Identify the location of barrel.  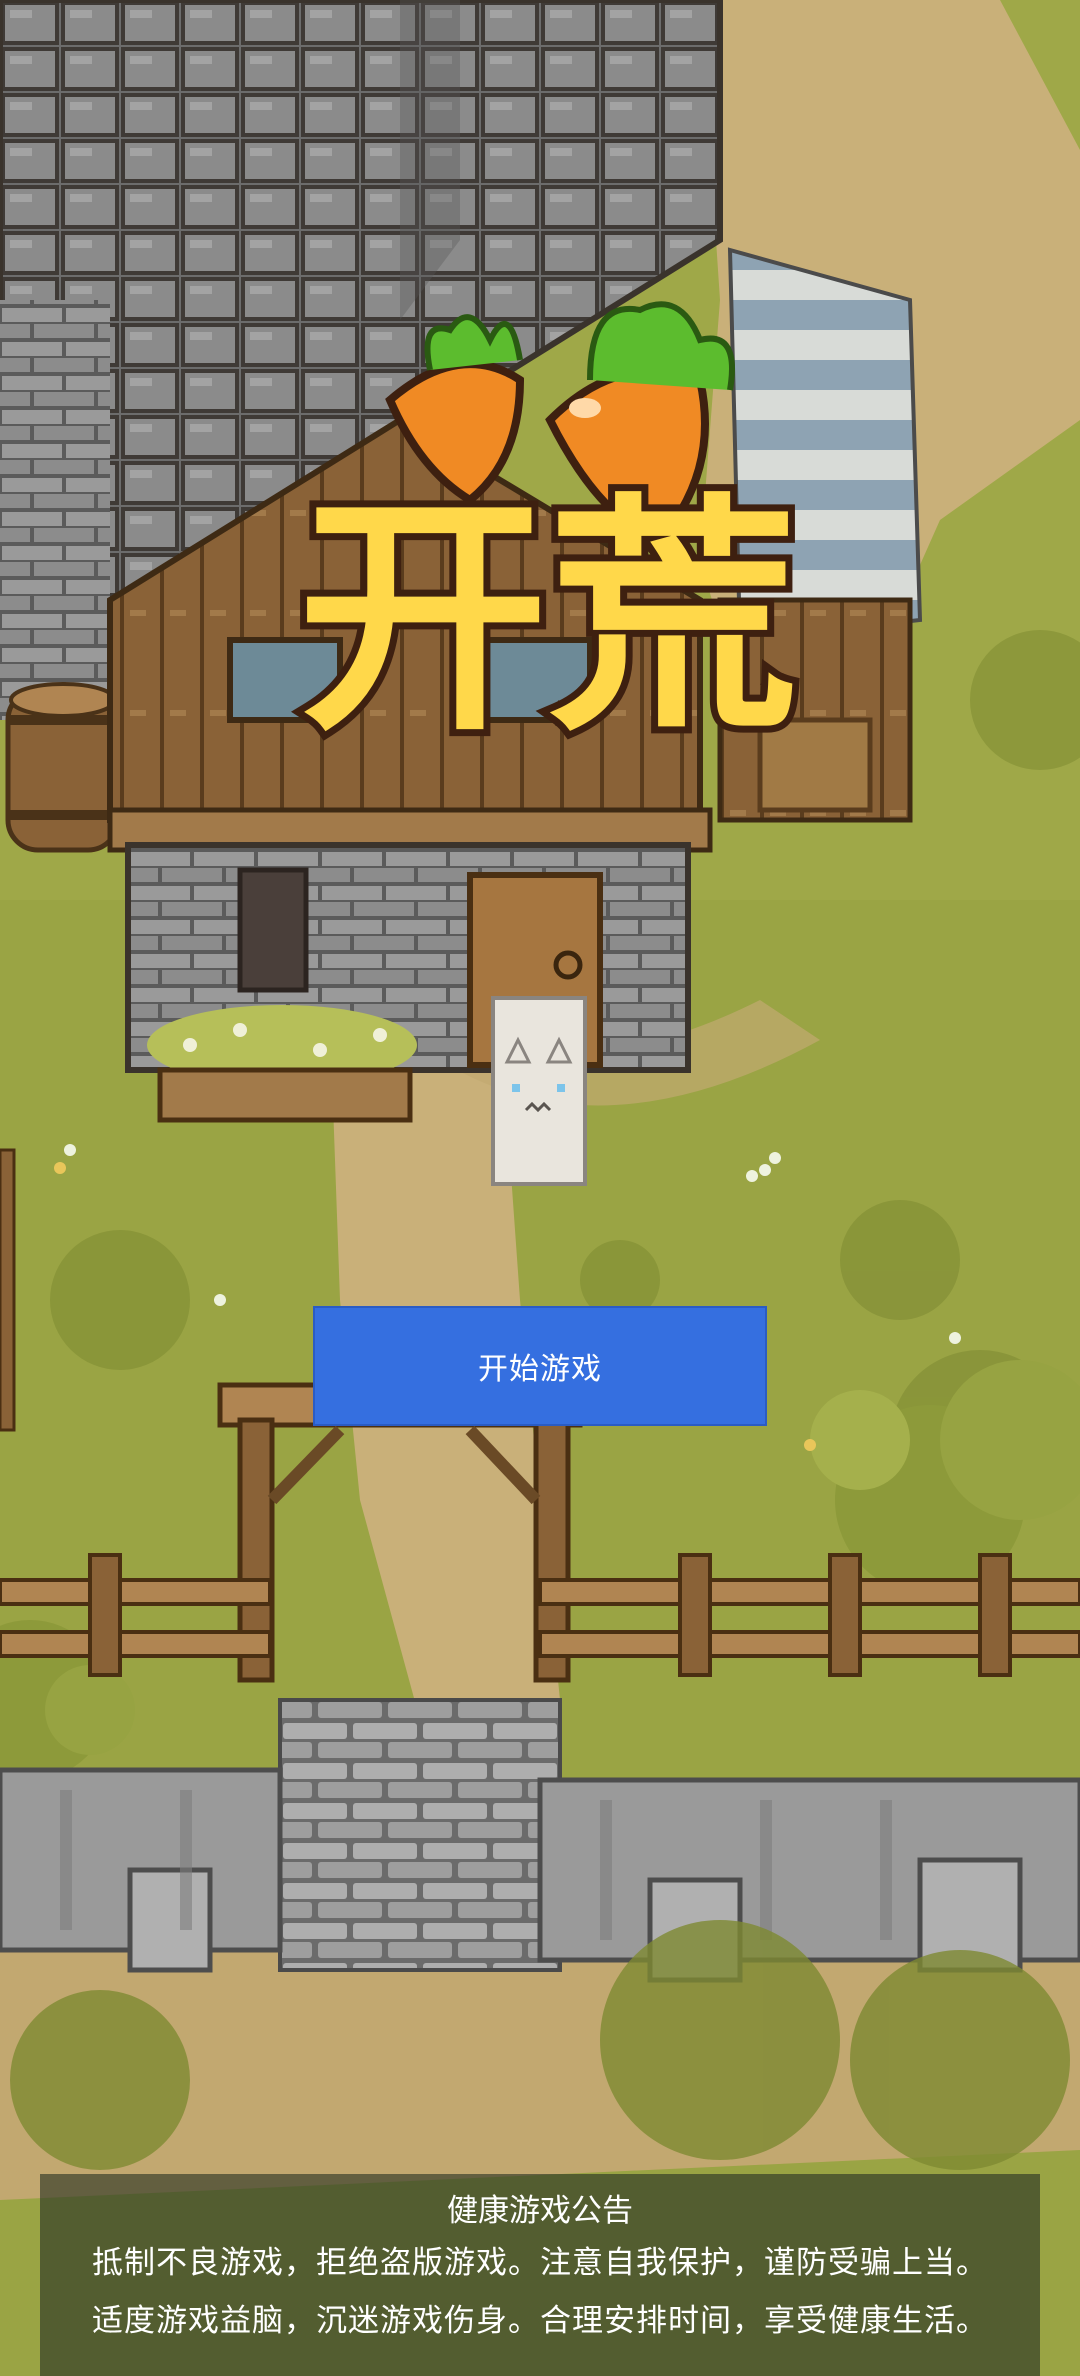
(63, 767).